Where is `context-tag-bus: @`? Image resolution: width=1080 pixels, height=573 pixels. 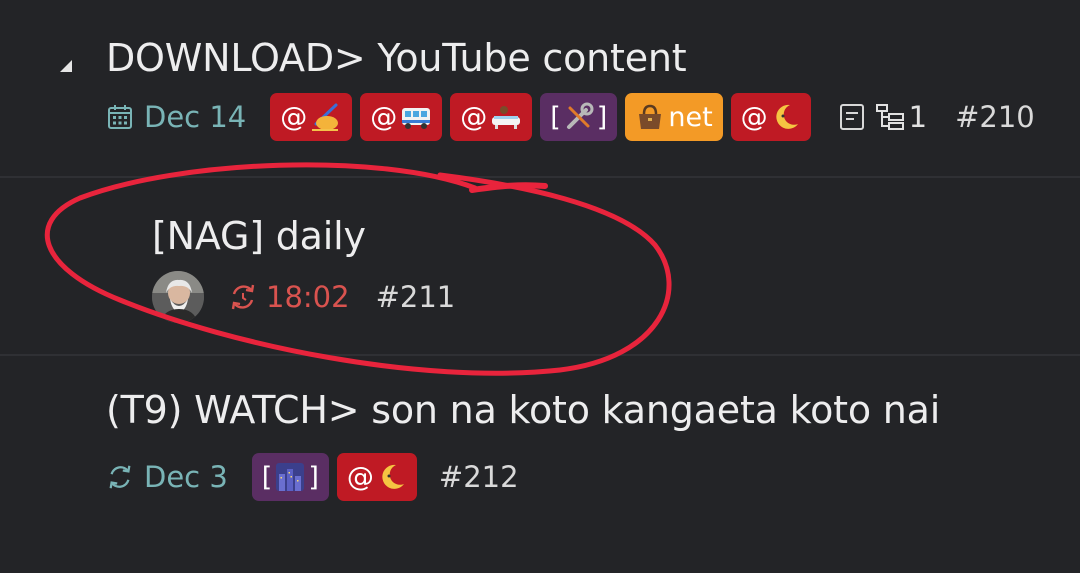 context-tag-bus: @ is located at coordinates (401, 117).